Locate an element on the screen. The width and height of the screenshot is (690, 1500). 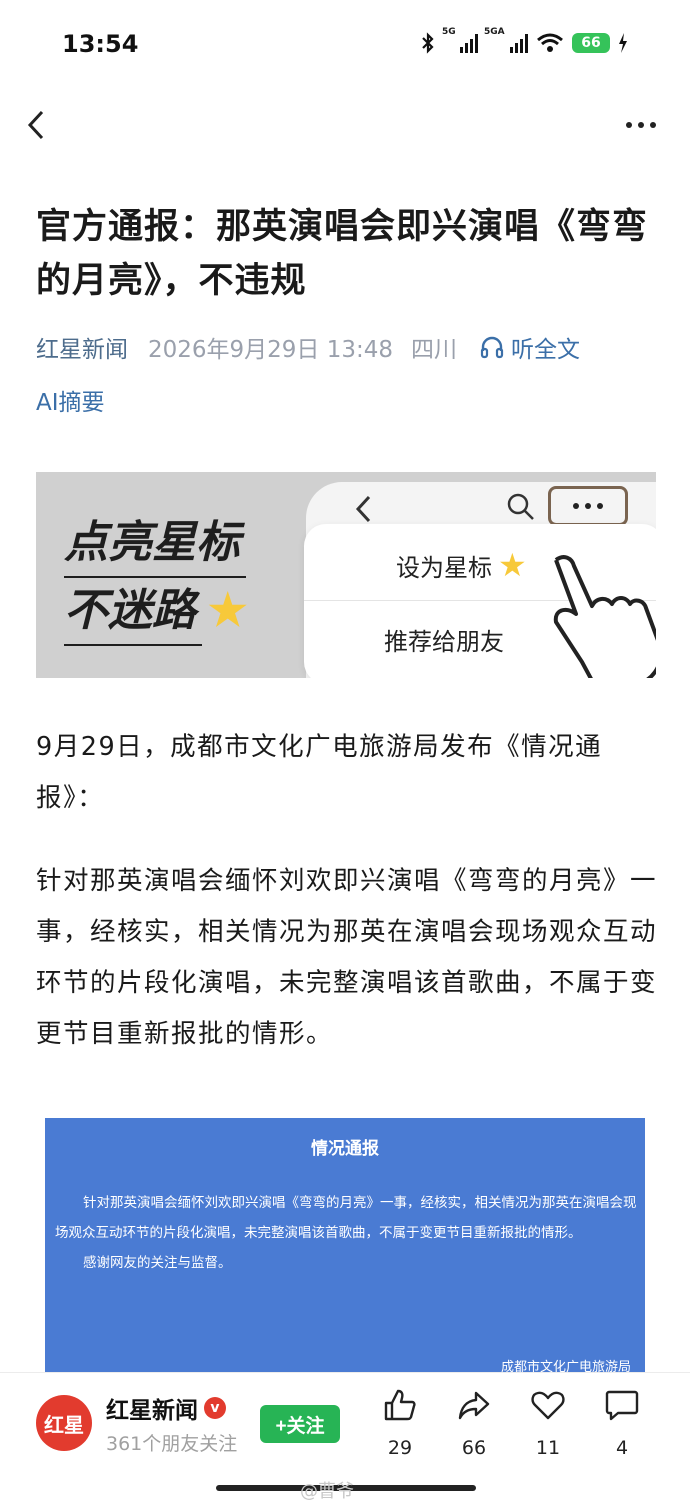
more-icon is located at coordinates (643, 125).